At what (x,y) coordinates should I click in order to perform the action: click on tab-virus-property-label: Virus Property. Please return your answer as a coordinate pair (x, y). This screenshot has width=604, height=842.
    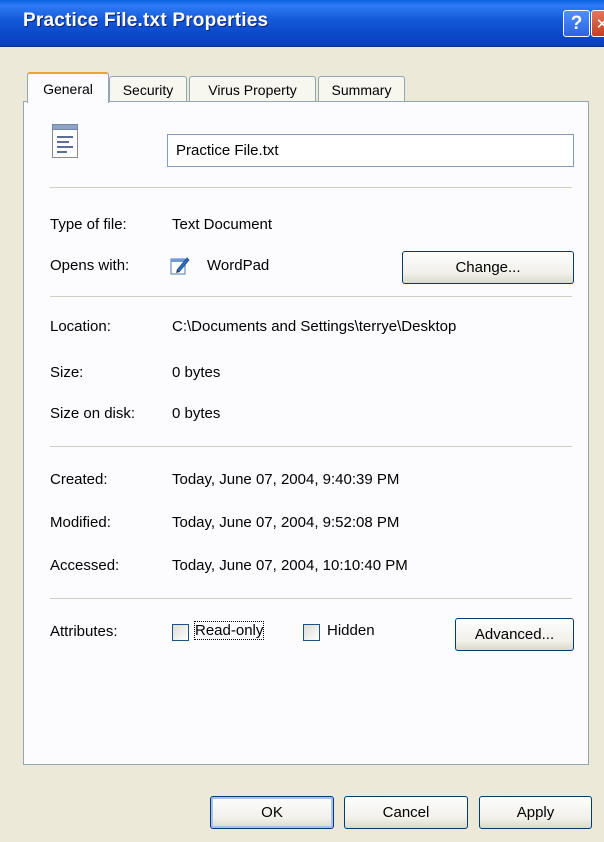
    Looking at the image, I should click on (252, 89).